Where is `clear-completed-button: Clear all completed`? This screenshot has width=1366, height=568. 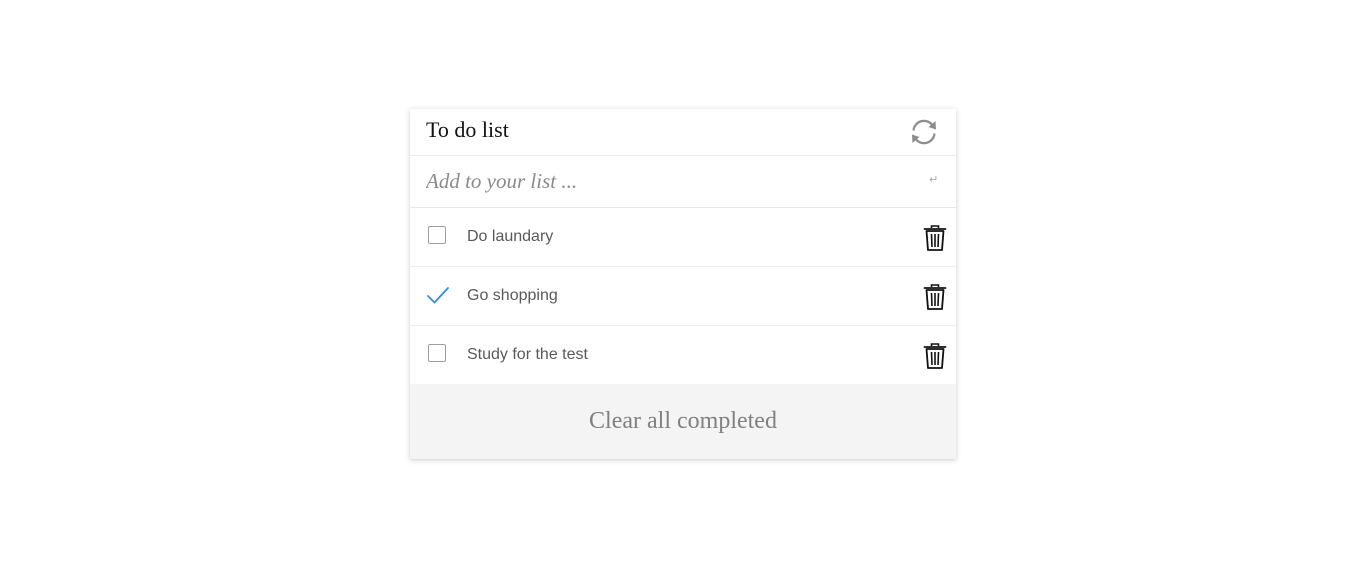
clear-completed-button: Clear all completed is located at coordinates (683, 421).